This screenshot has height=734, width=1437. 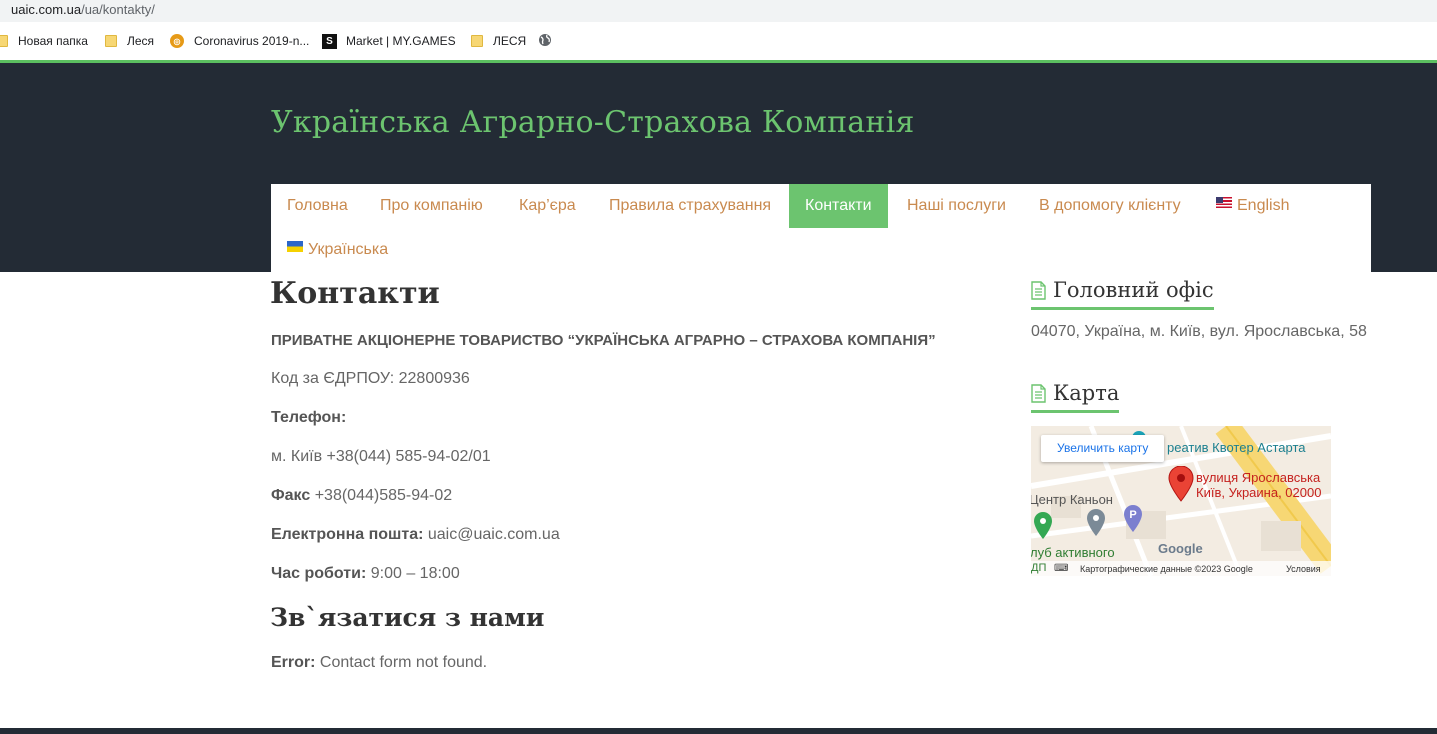 What do you see at coordinates (1180, 548) in the screenshot?
I see `google-logo: Google` at bounding box center [1180, 548].